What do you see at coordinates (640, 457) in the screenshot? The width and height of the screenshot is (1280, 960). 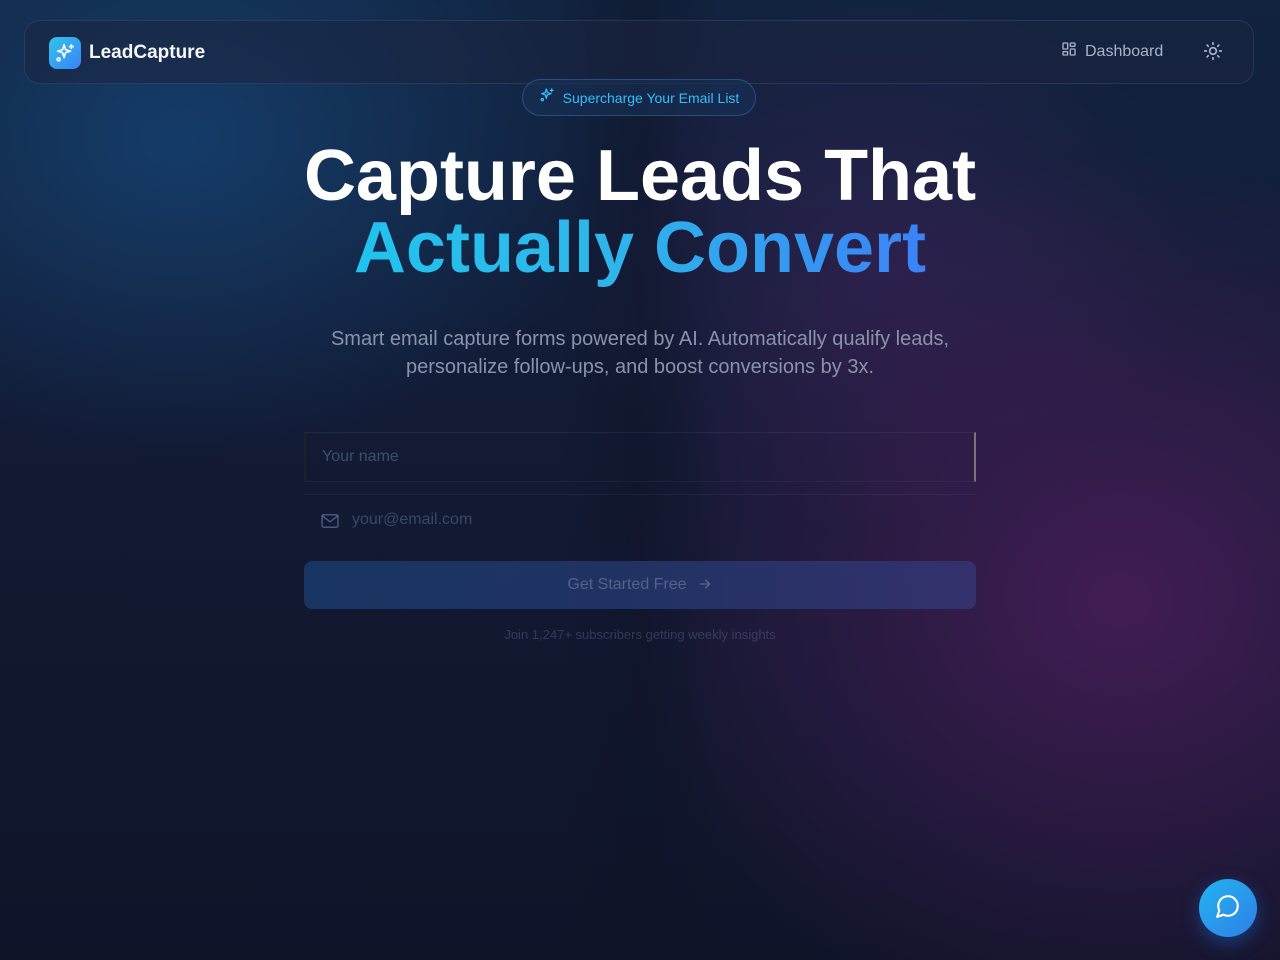 I see `name-field` at bounding box center [640, 457].